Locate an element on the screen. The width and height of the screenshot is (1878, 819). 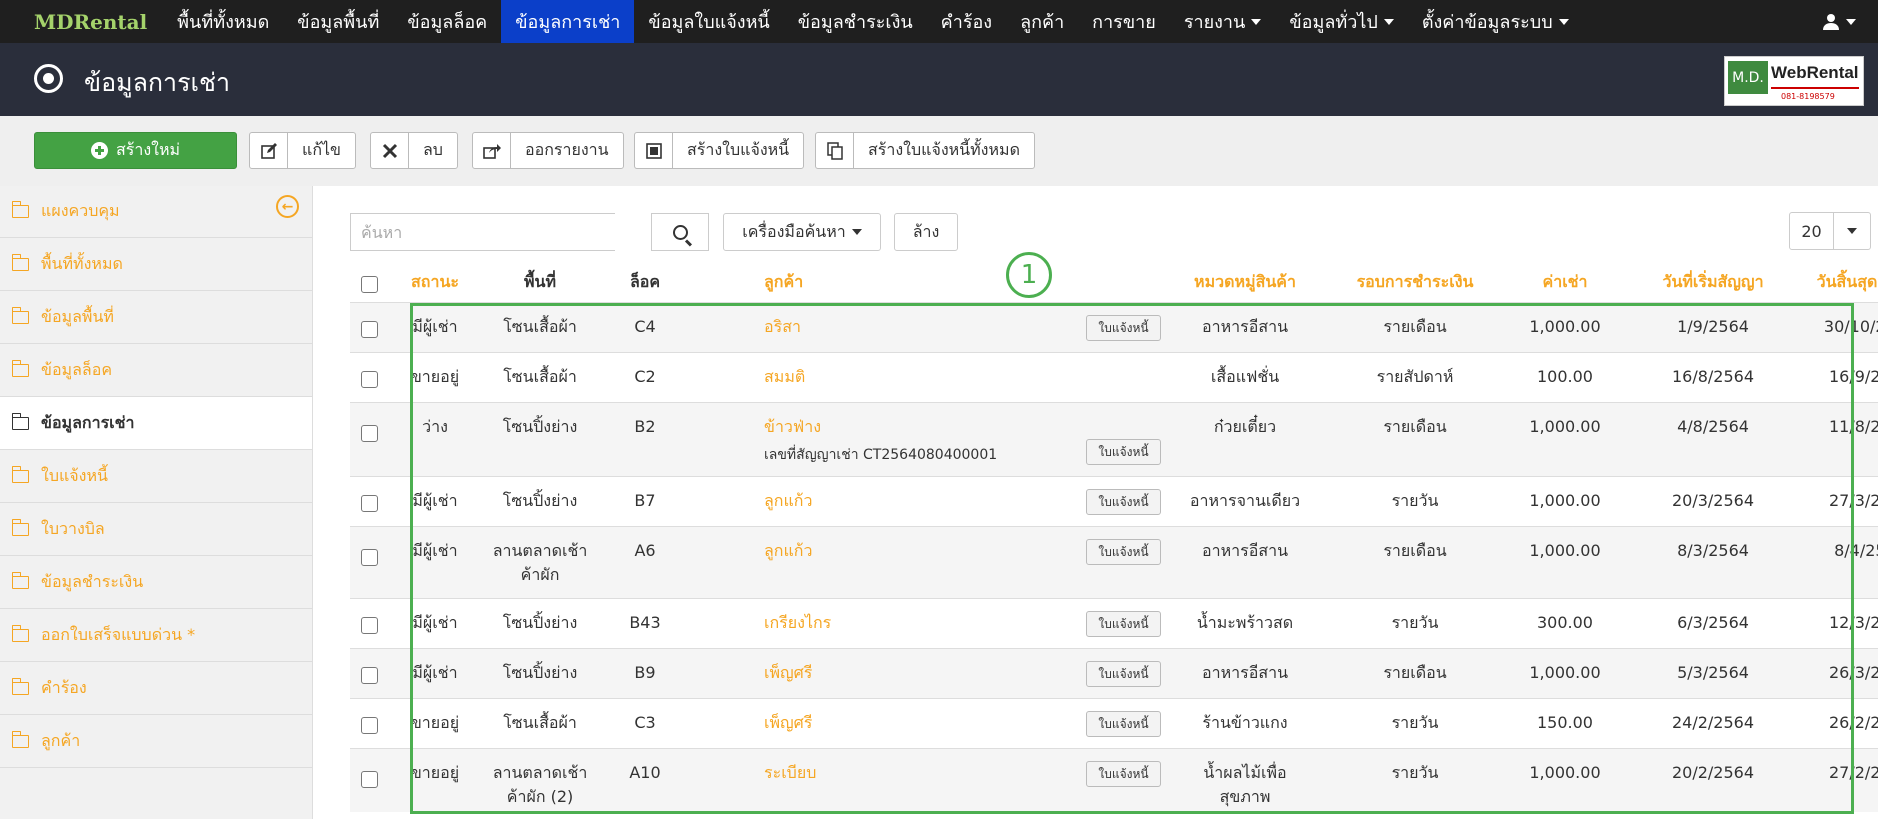
export-report-button: ออกรายงาน is located at coordinates (548, 150).